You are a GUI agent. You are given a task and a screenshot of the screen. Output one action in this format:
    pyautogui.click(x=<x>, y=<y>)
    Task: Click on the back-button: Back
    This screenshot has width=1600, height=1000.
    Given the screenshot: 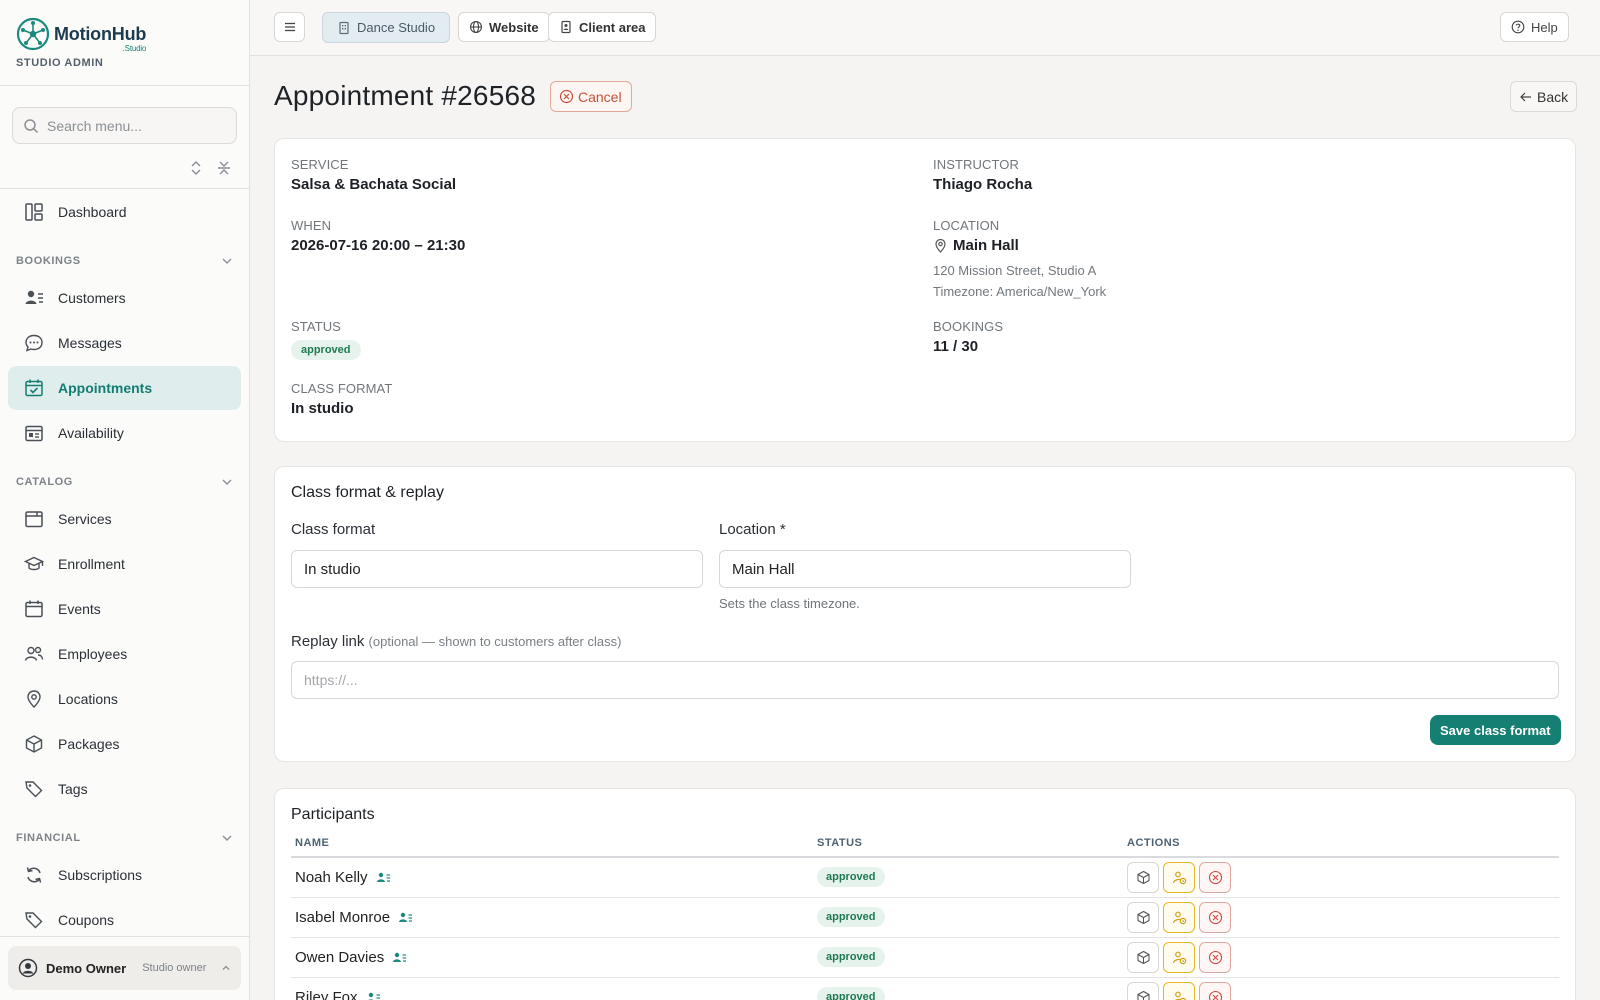 What is the action you would take?
    pyautogui.click(x=1544, y=96)
    